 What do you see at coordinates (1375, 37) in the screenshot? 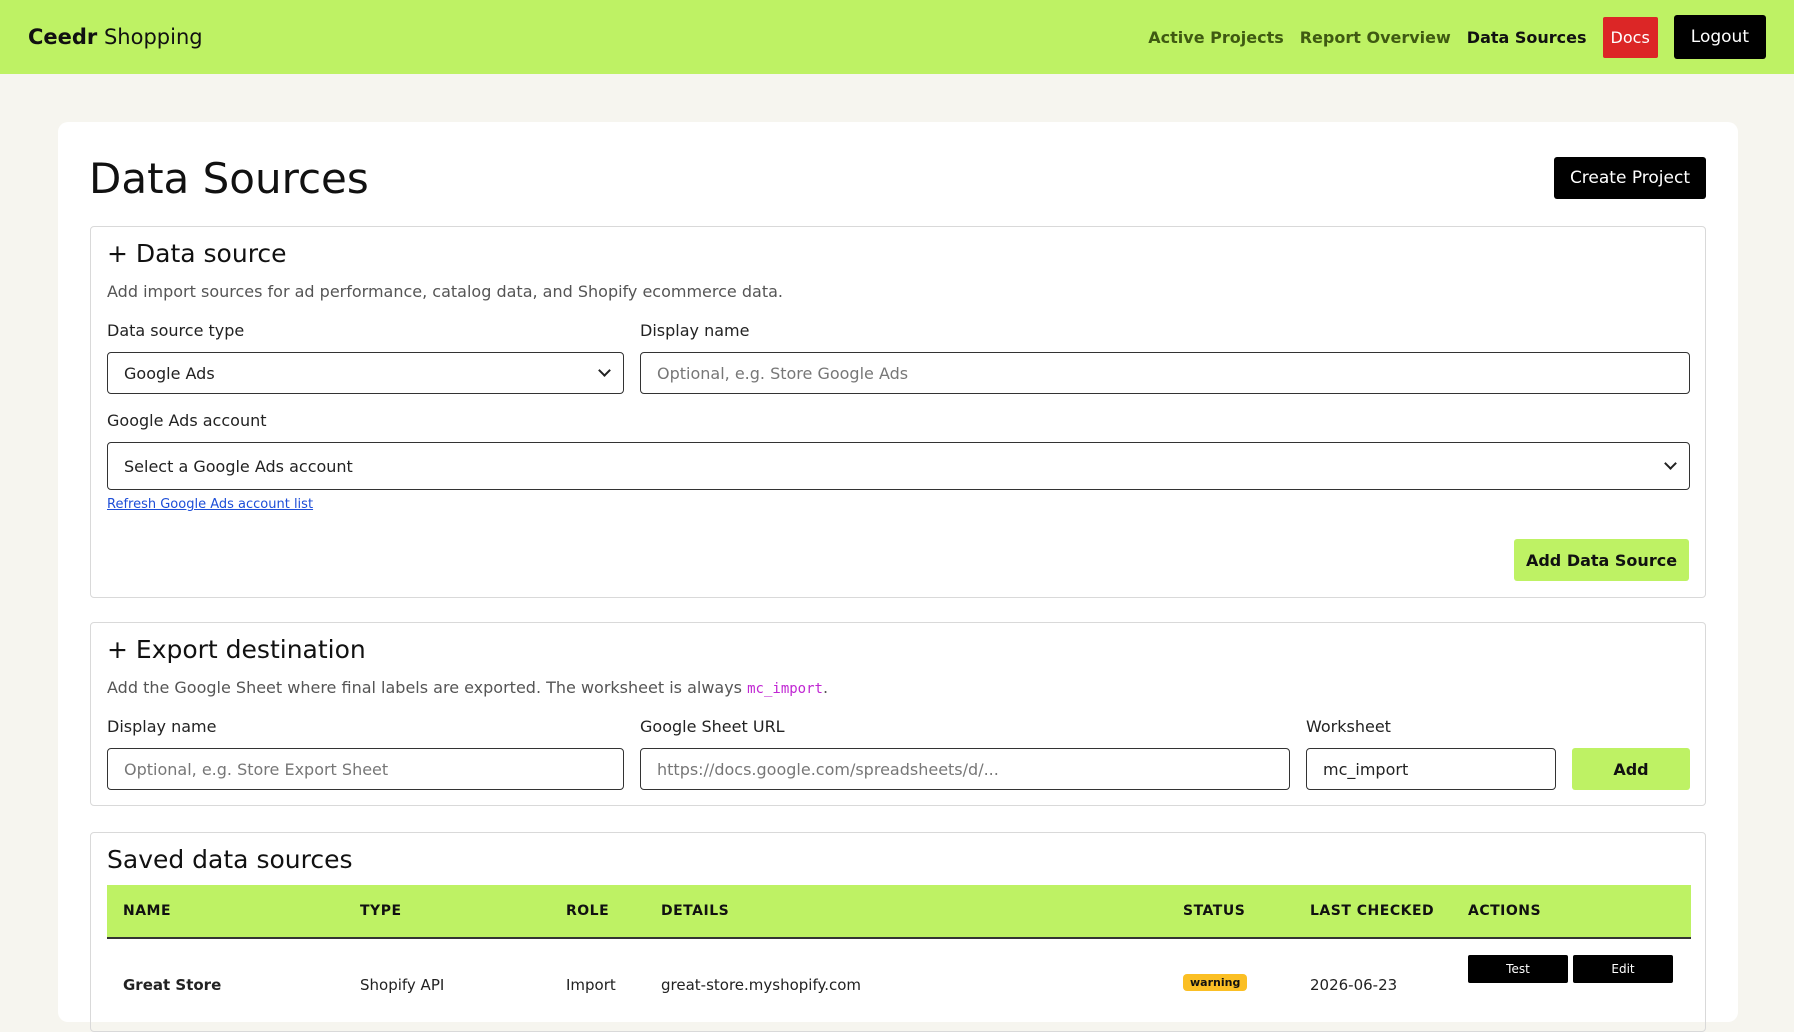
I see `nav-report-overview: Report Overview` at bounding box center [1375, 37].